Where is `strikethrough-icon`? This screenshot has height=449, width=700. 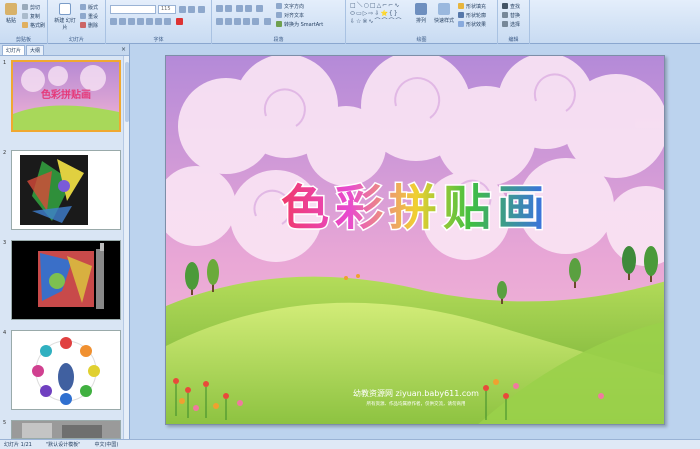 strikethrough-icon is located at coordinates (140, 21).